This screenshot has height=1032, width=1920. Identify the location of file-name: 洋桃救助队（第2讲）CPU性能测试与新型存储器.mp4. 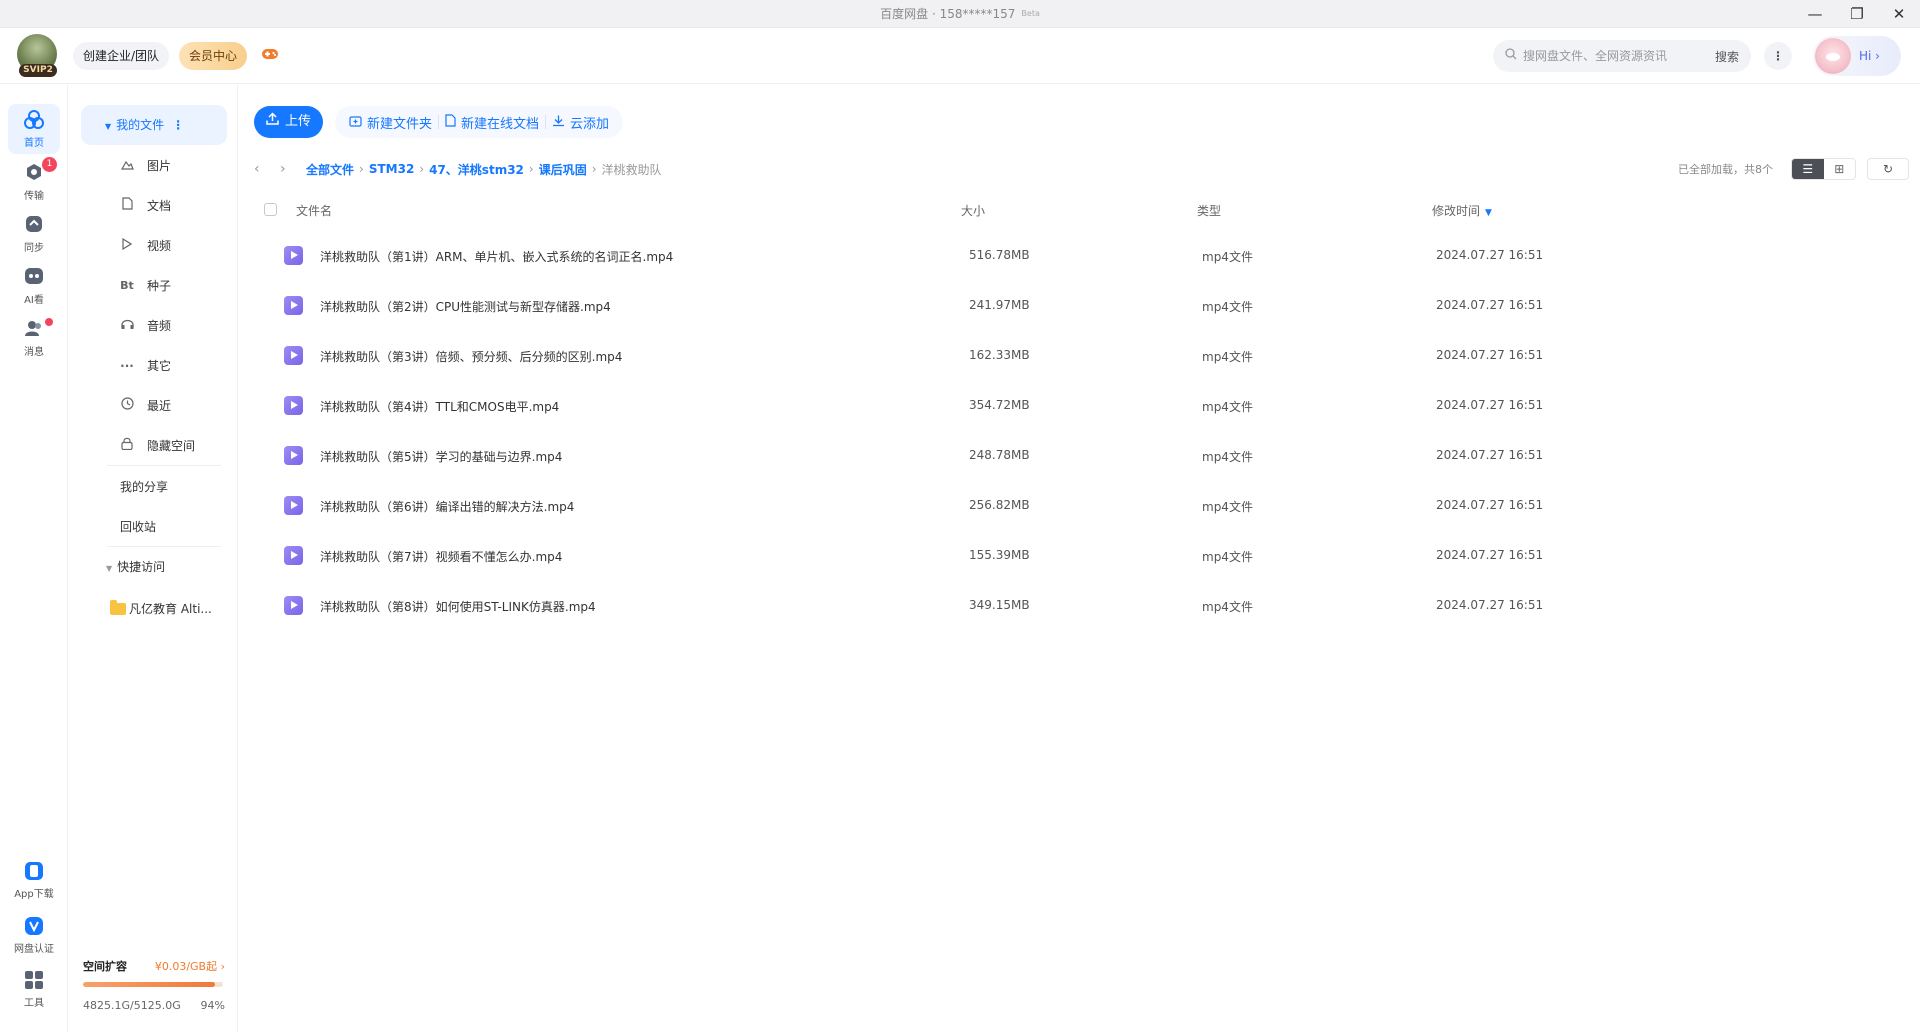
(465, 306).